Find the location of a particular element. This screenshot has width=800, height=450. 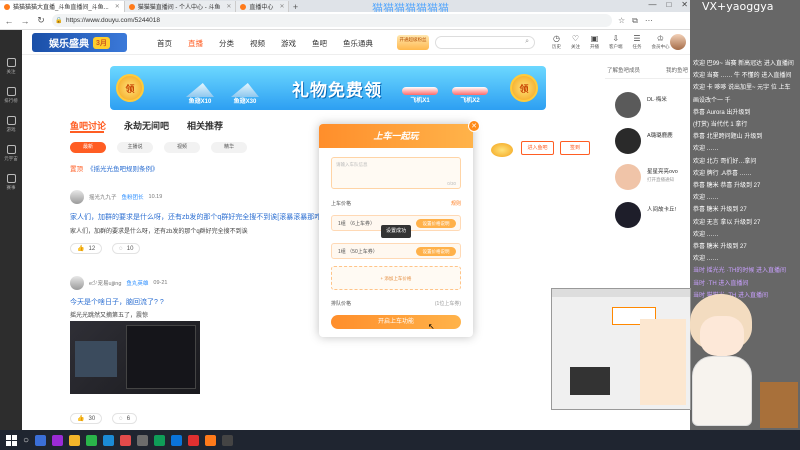

extensions-icon: ⧉ is located at coordinates (635, 21).